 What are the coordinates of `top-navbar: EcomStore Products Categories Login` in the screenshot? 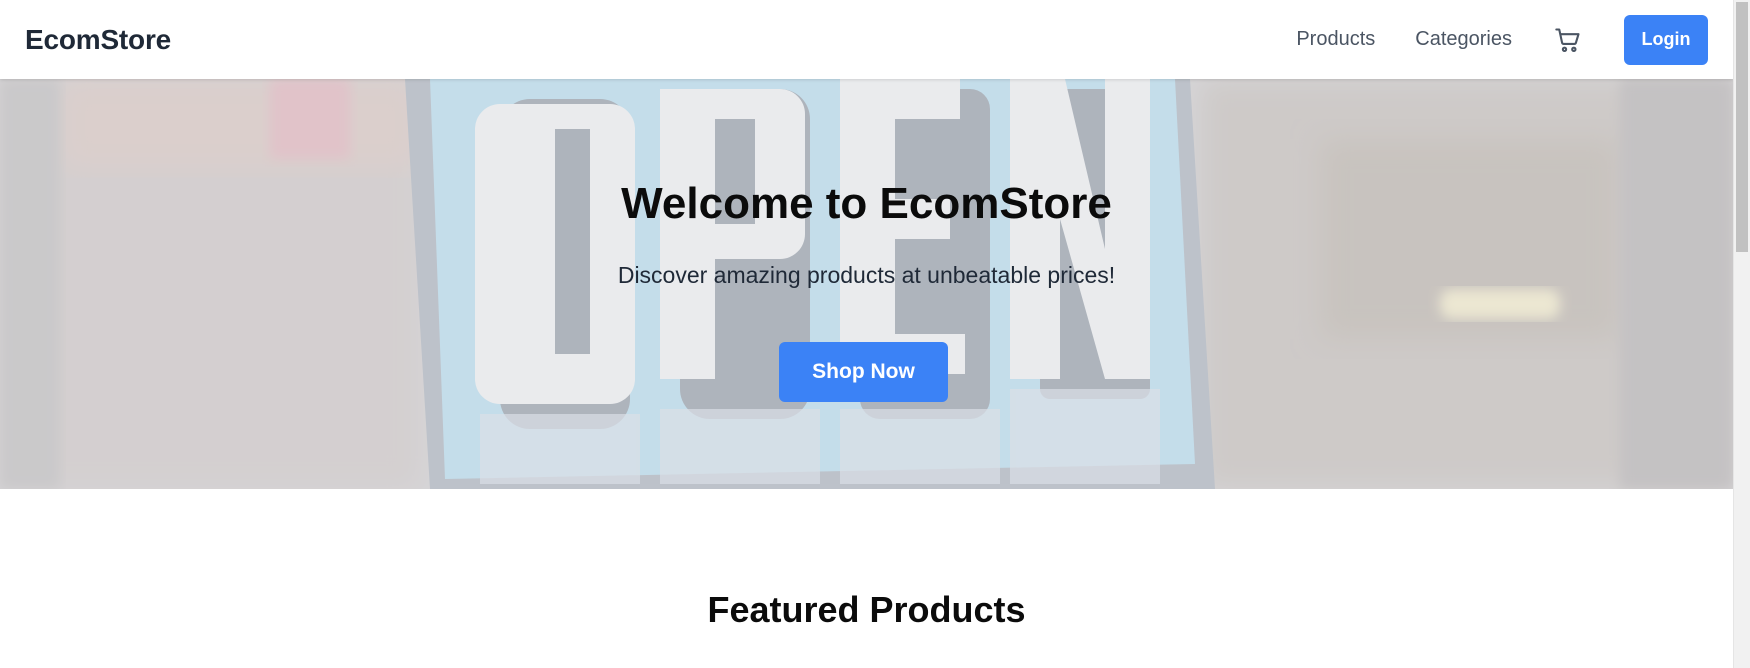 It's located at (866, 39).